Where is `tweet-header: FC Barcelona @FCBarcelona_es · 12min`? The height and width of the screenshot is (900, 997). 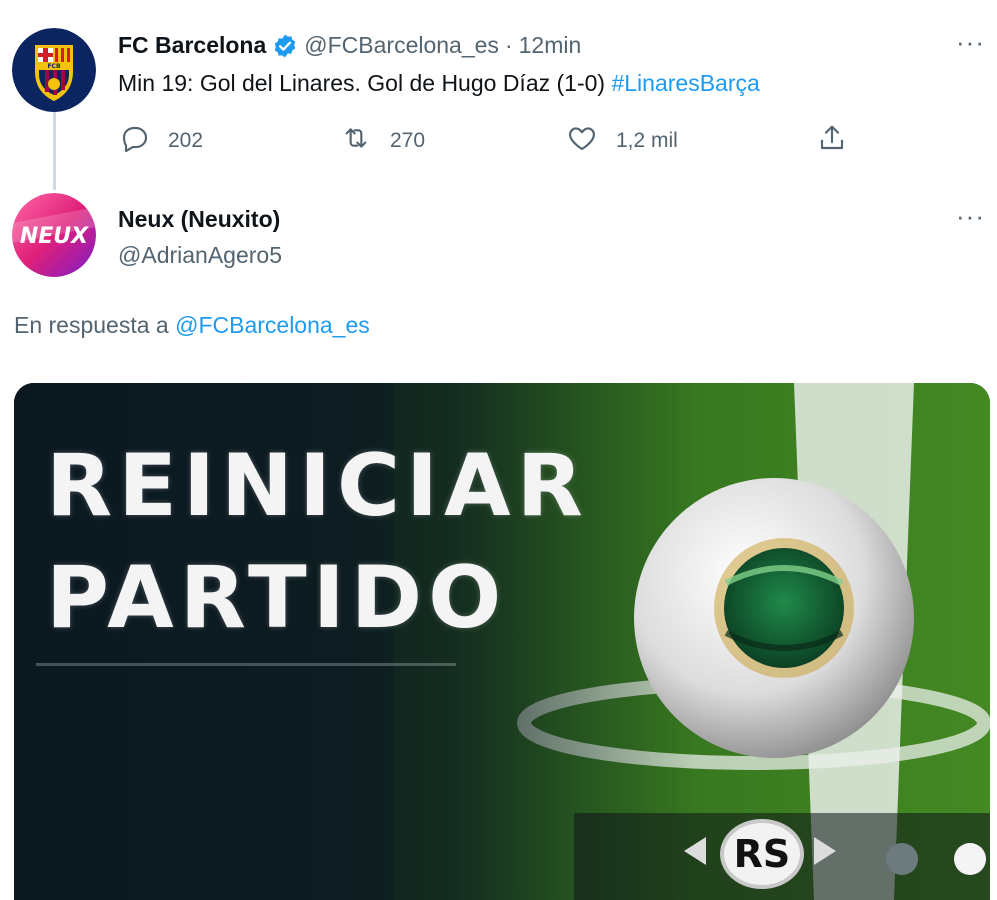 tweet-header: FC Barcelona @FCBarcelona_es · 12min is located at coordinates (349, 45).